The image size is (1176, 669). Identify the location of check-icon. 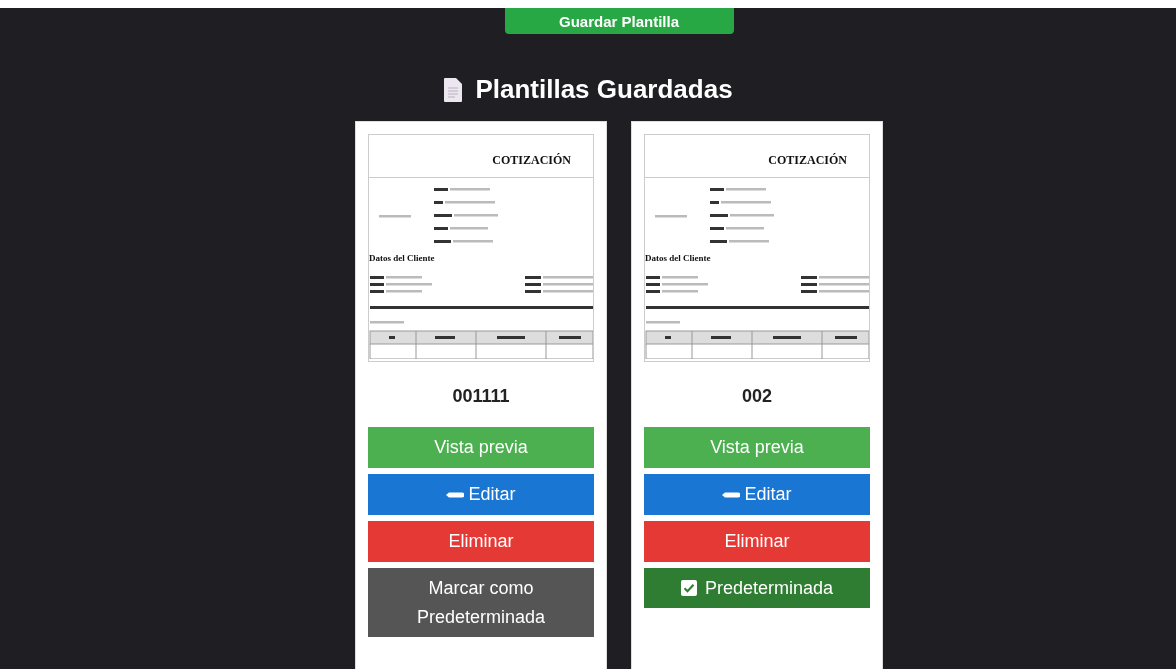
(688, 588).